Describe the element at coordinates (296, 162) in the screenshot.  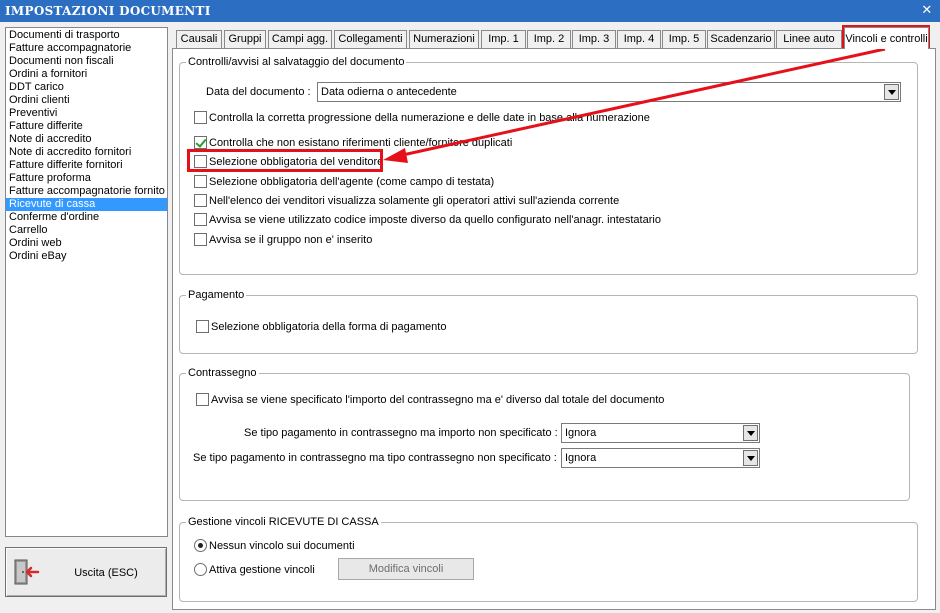
I see `check-label: Selezione obbligatoria del venditore` at that location.